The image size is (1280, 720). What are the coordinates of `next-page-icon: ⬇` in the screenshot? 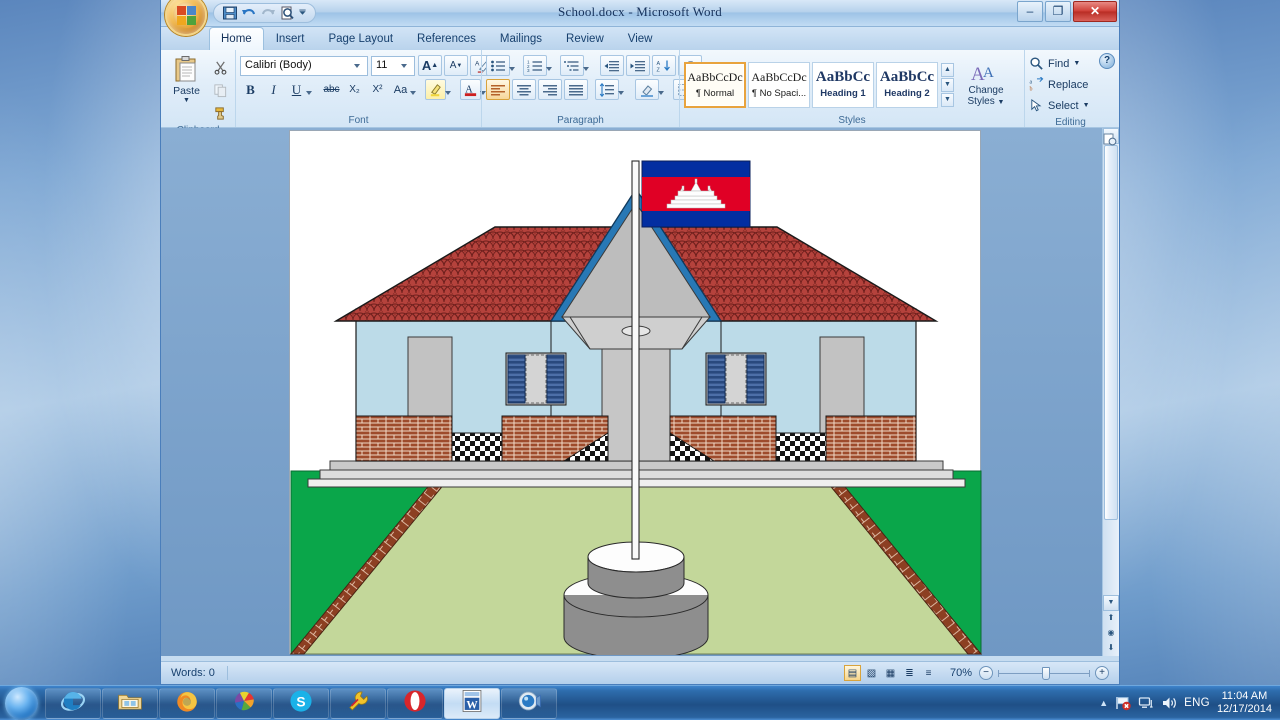 It's located at (1111, 648).